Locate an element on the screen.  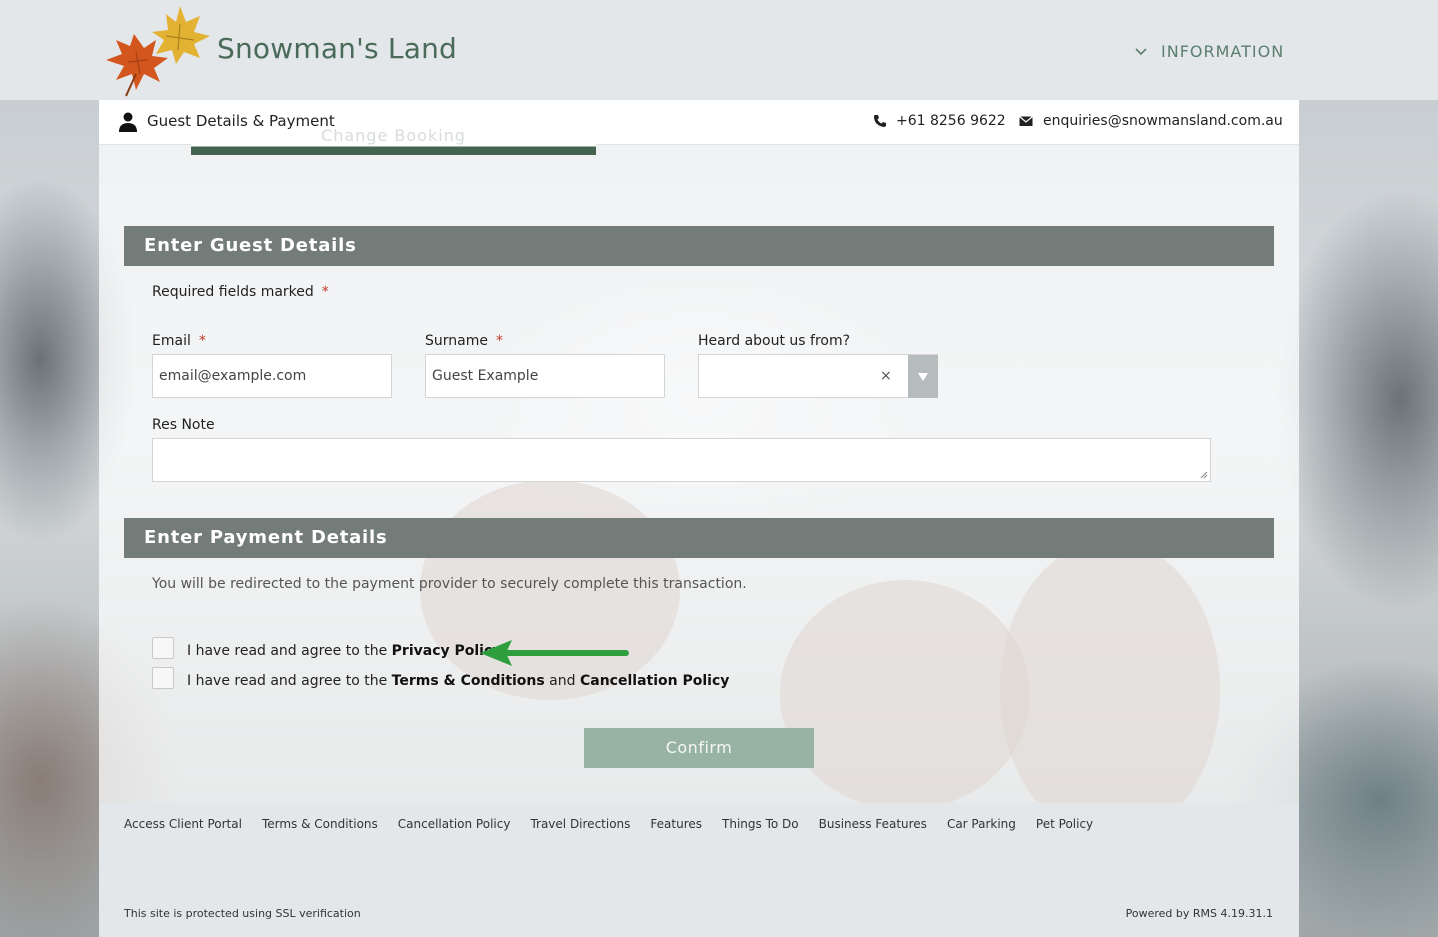
email-field: email@example.com is located at coordinates (272, 376).